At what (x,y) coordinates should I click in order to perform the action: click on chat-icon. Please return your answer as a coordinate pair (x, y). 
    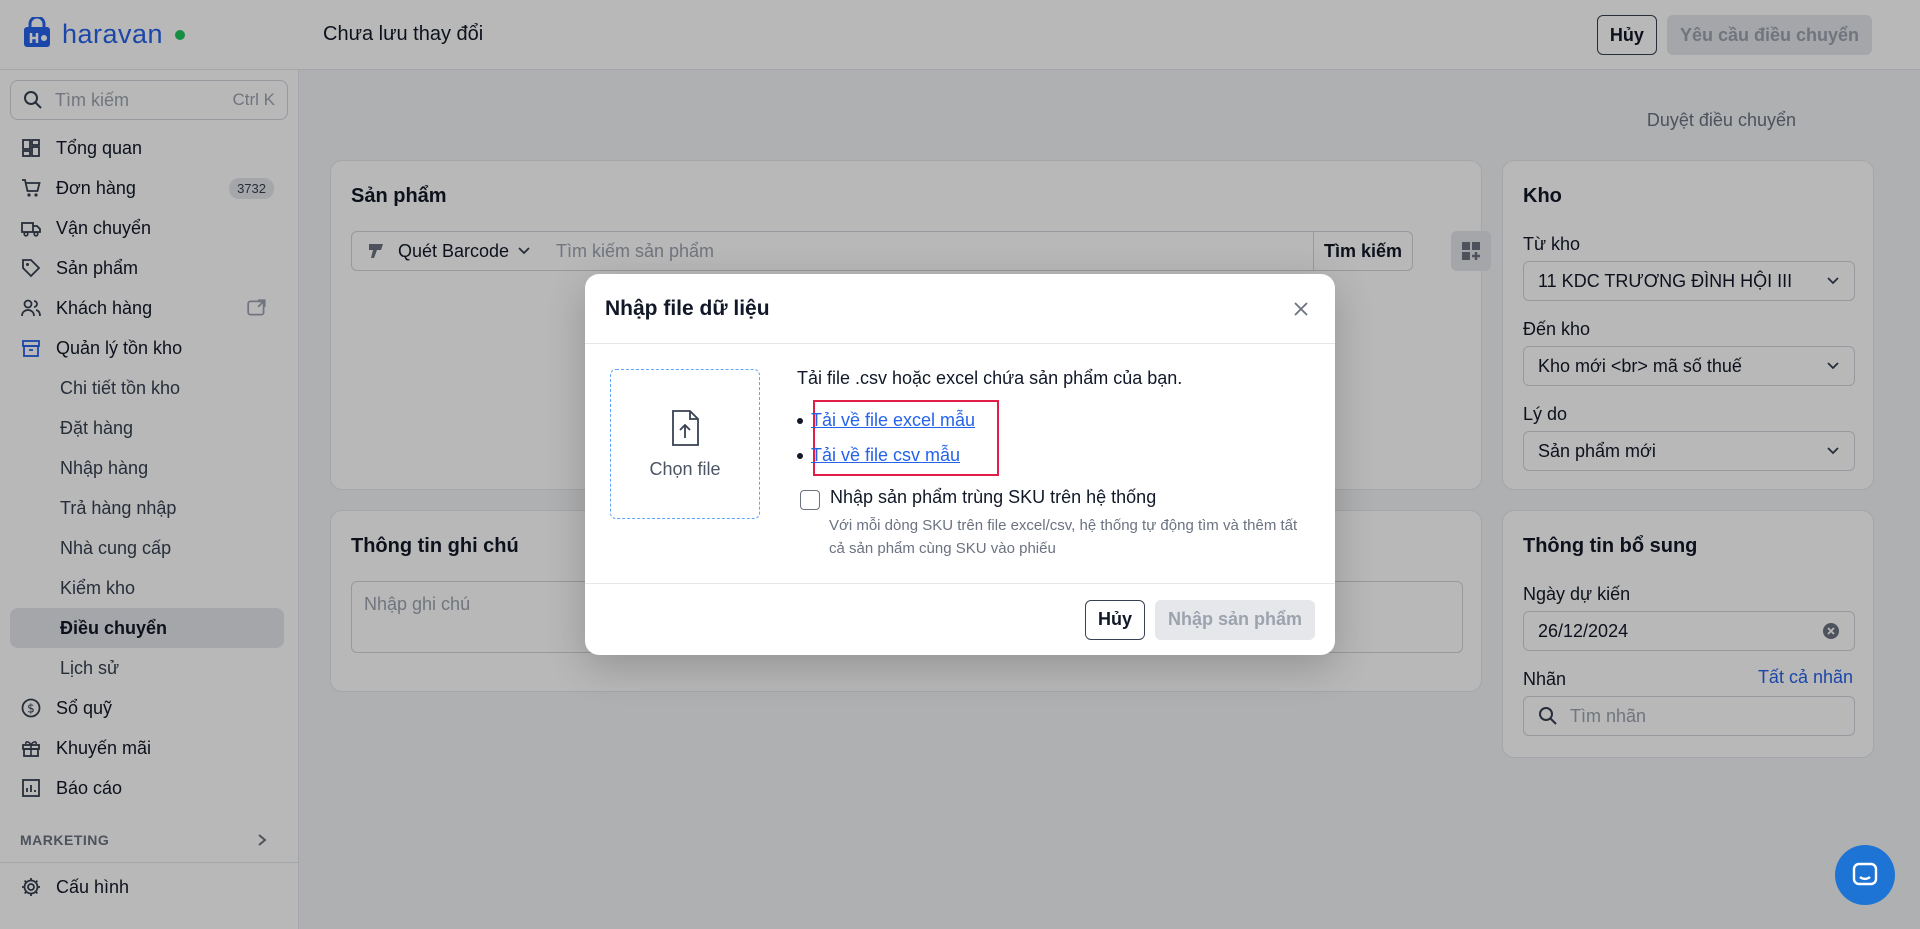
    Looking at the image, I should click on (1865, 874).